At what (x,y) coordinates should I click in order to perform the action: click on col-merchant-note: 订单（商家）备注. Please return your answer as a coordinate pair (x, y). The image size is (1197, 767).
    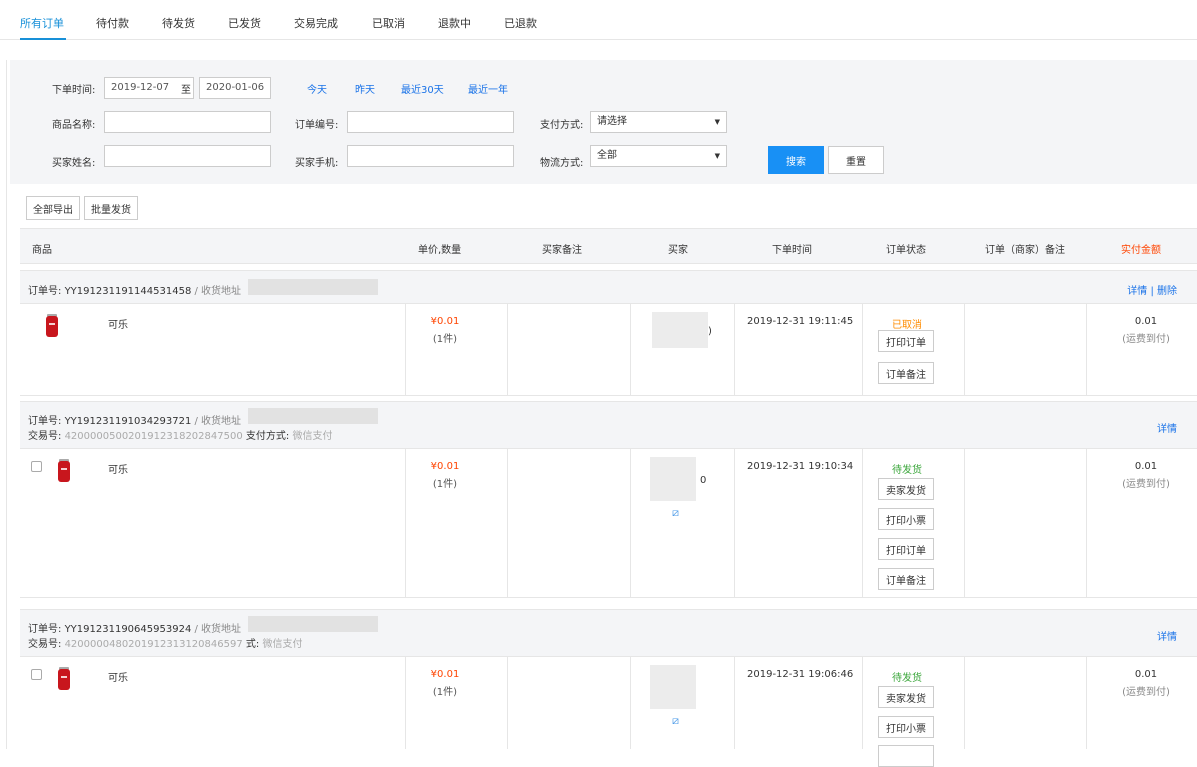
    Looking at the image, I should click on (1025, 250).